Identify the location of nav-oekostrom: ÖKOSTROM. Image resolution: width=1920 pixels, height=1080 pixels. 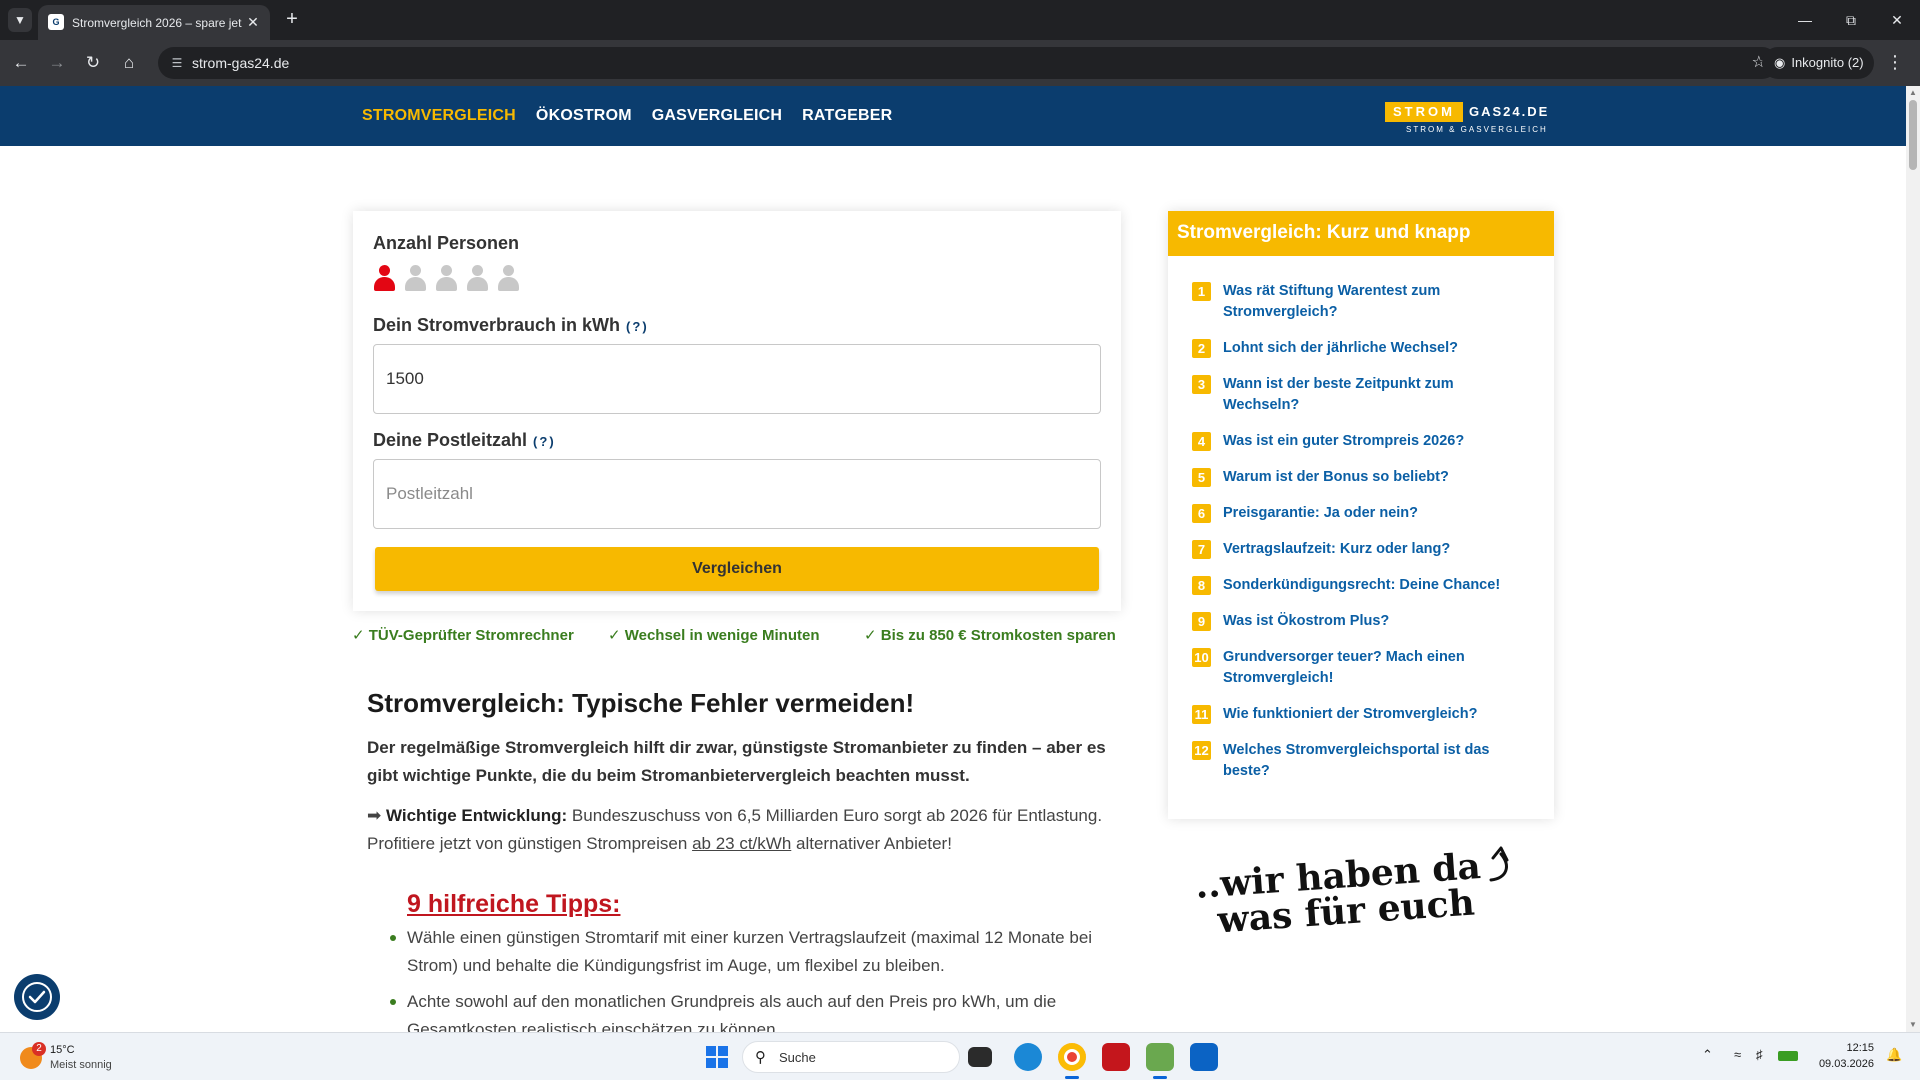
(584, 116).